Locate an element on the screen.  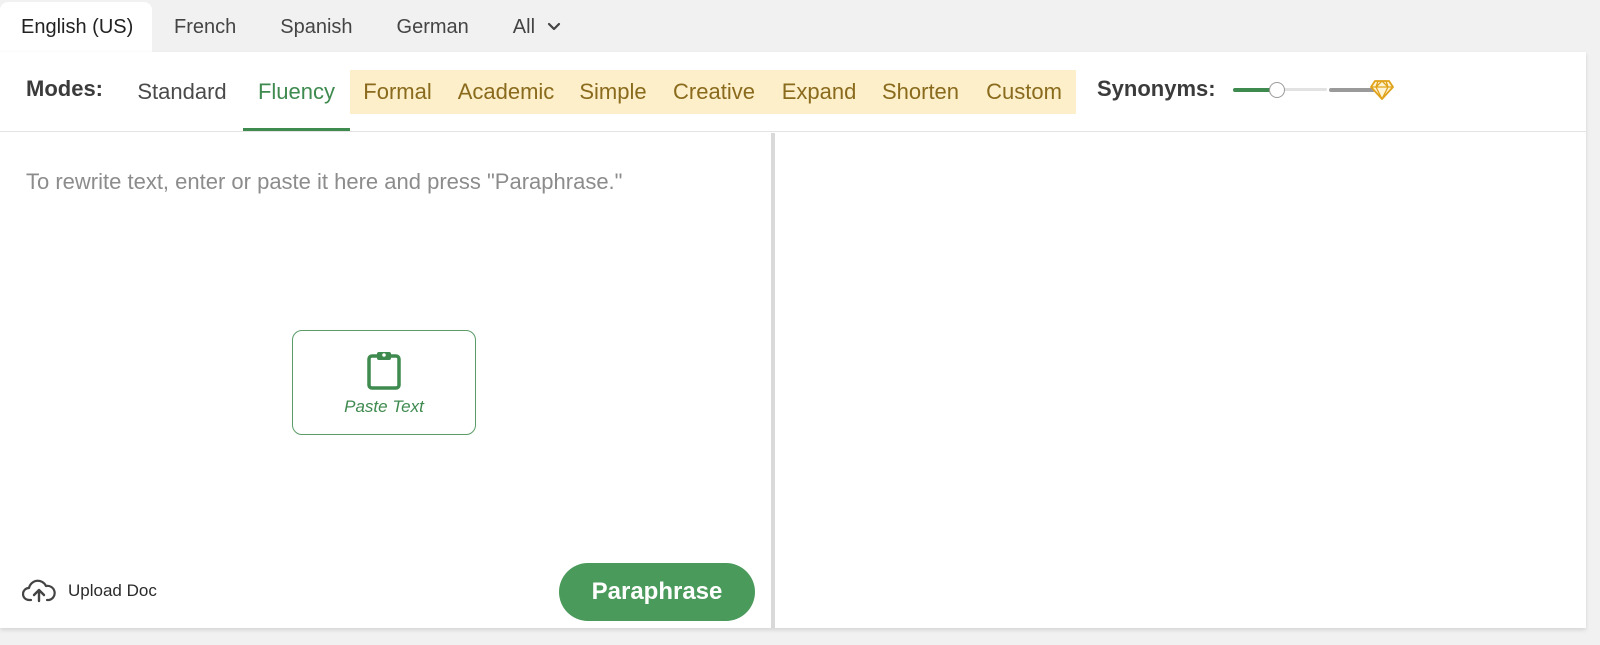
tab-english-us: English (US) is located at coordinates (76, 27).